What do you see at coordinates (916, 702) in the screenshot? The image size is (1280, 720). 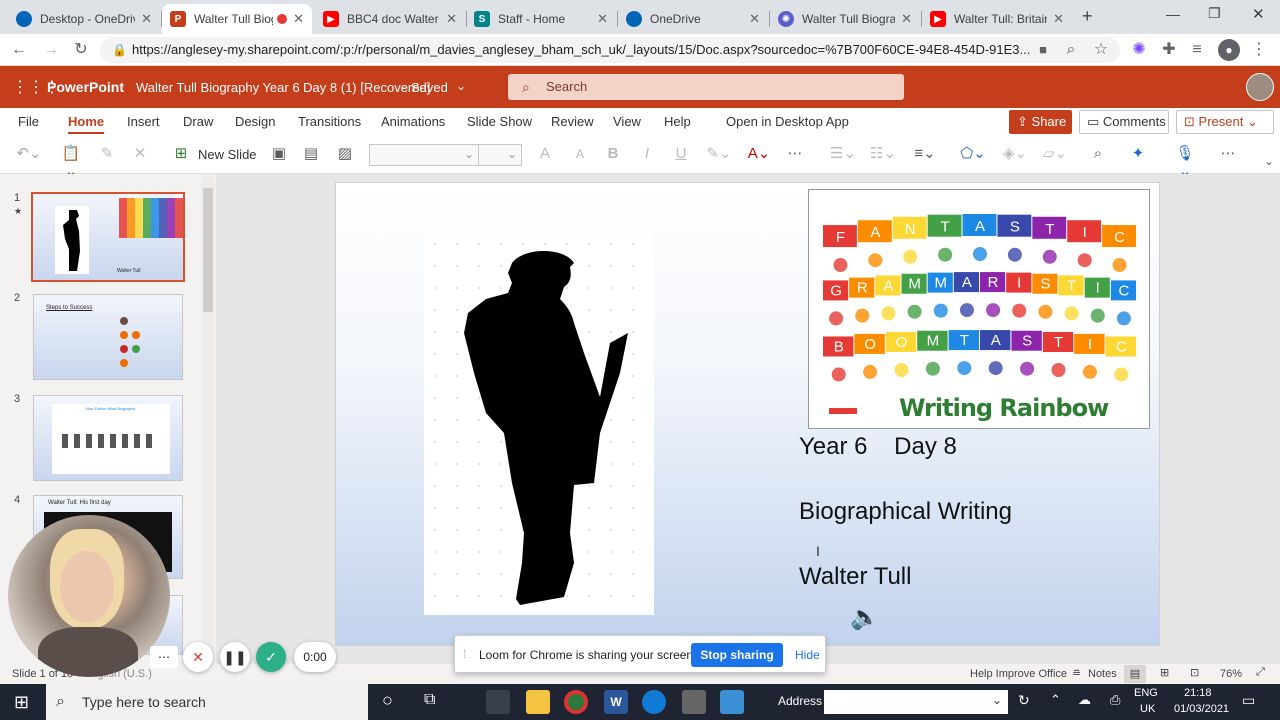 I see `address-toolbar-input: ⌄` at bounding box center [916, 702].